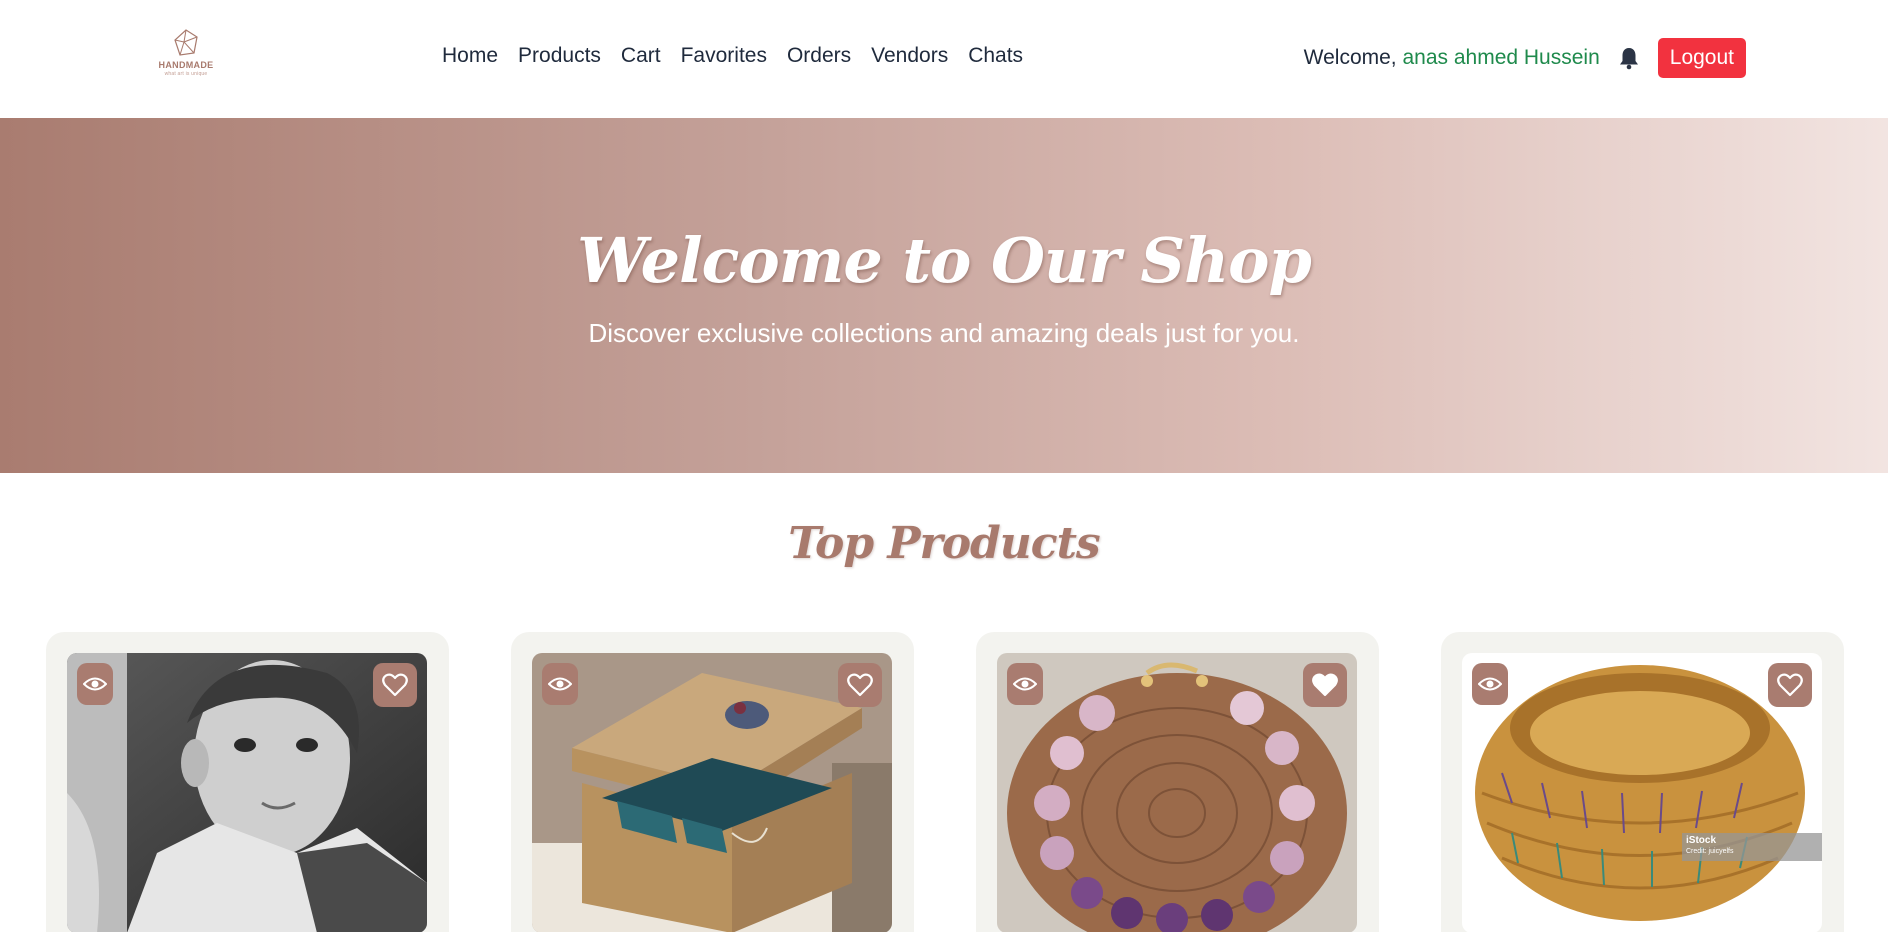  Describe the element at coordinates (641, 56) in the screenshot. I see `nav-link-cart: Cart` at that location.